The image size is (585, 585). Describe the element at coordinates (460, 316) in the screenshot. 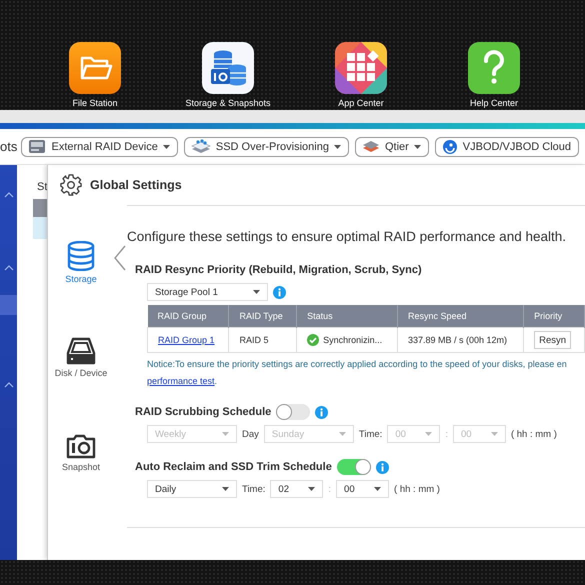

I see `column-header: Resync Speed` at that location.